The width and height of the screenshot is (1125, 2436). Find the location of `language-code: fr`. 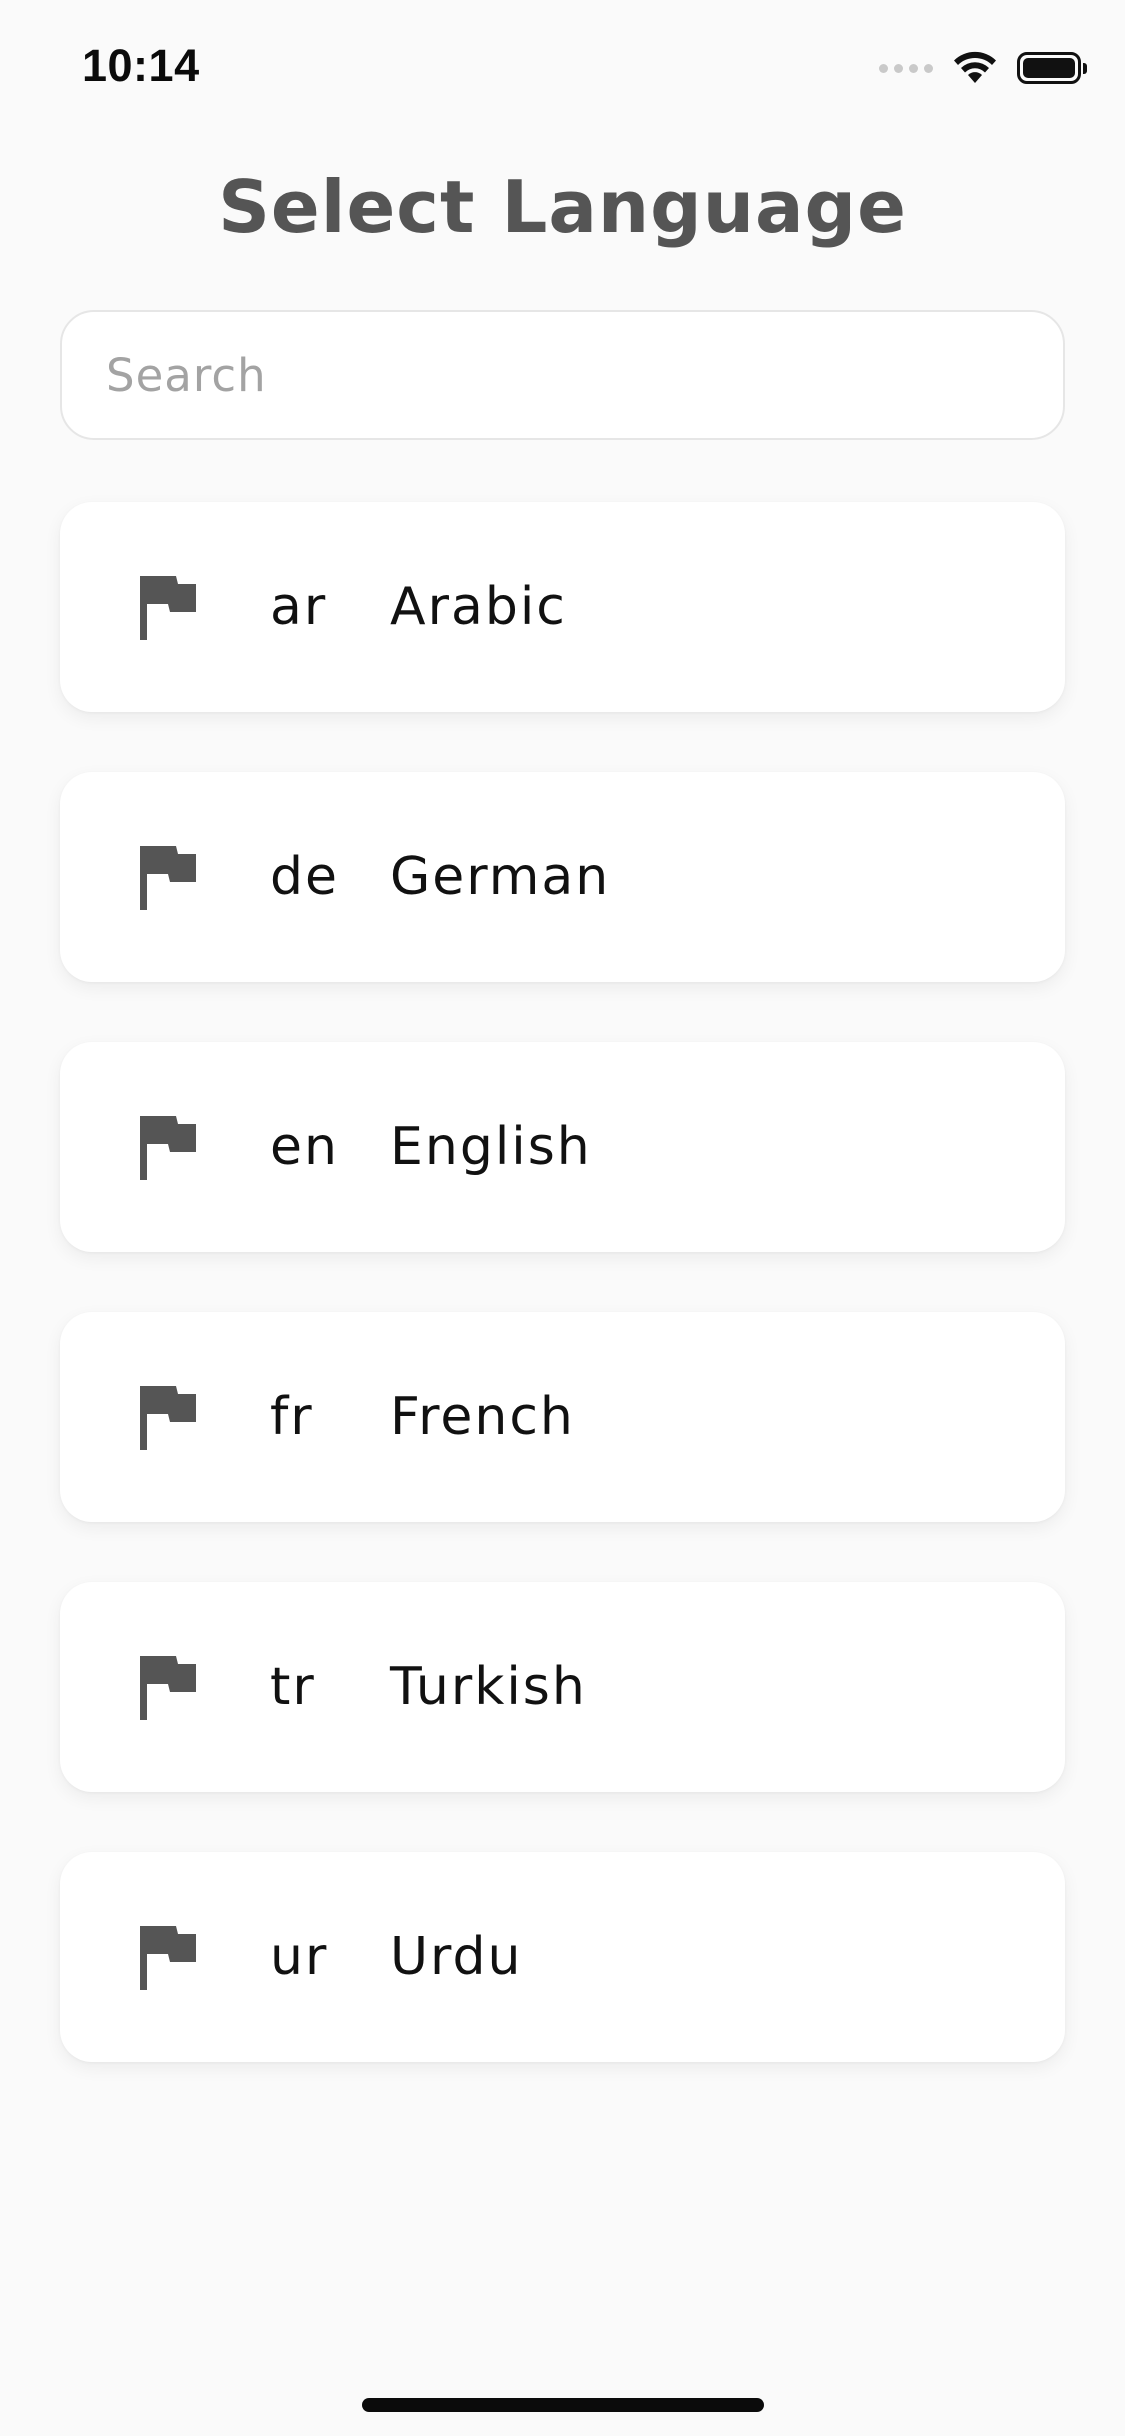

language-code: fr is located at coordinates (292, 1417).